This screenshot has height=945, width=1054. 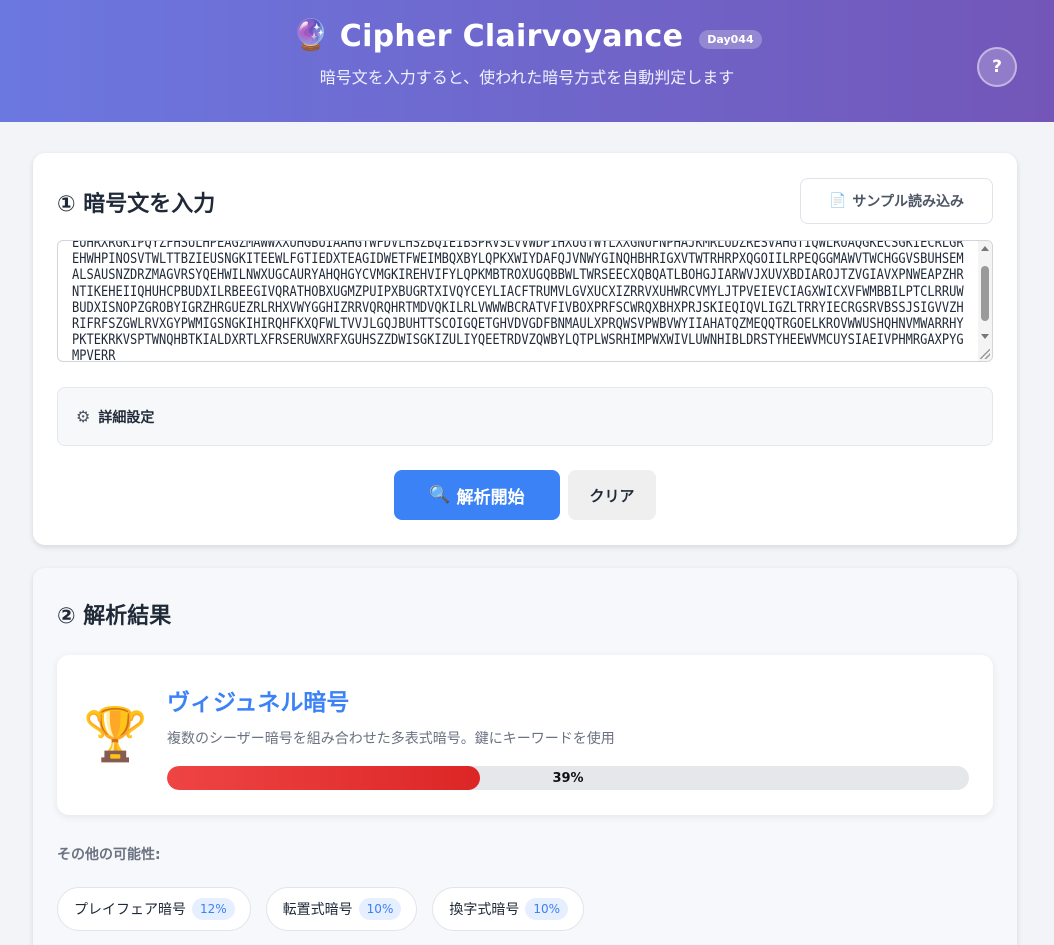 I want to click on other-possibility-chip: プレイフェア暗号 12%, so click(x=154, y=909).